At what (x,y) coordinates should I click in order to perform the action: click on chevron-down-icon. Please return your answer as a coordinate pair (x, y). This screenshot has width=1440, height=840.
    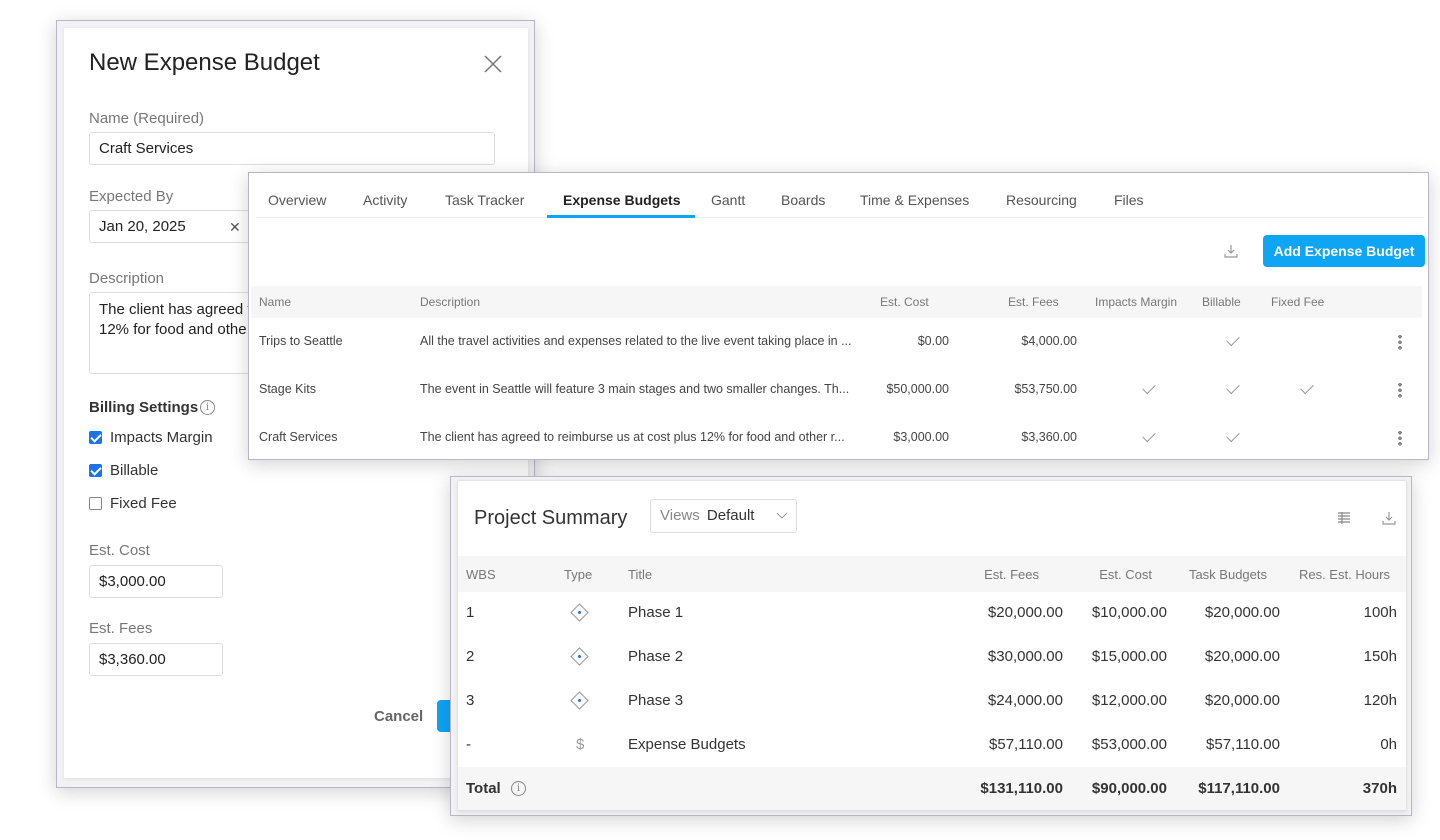
    Looking at the image, I should click on (782, 515).